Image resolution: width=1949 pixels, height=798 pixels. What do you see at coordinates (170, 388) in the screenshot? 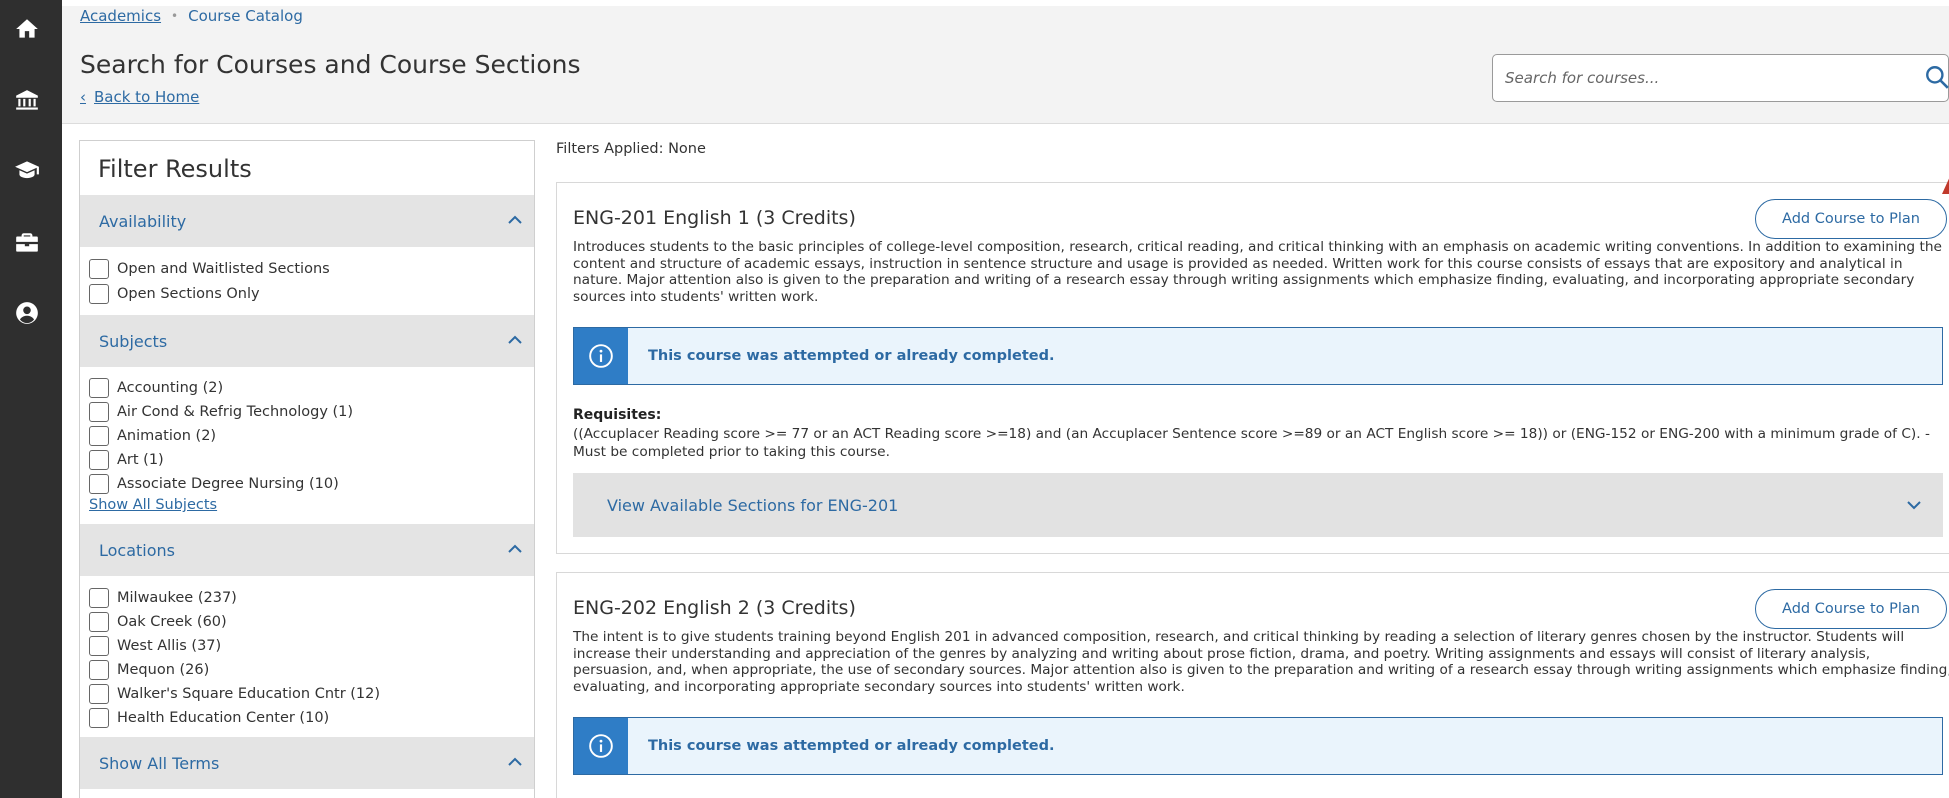
I see `filter-item-label: Accounting (2)` at bounding box center [170, 388].